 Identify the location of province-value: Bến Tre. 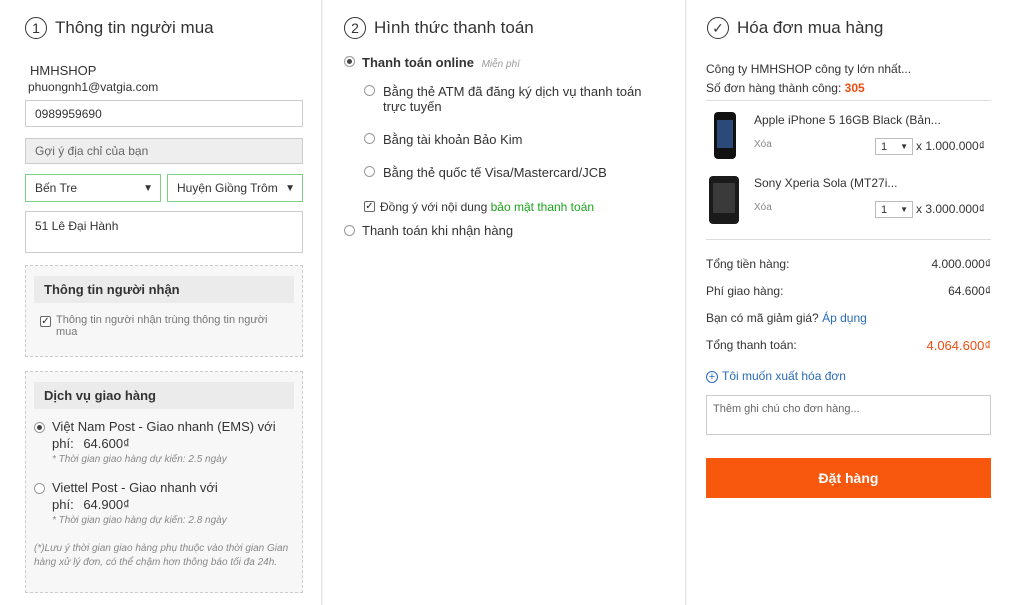
(56, 188).